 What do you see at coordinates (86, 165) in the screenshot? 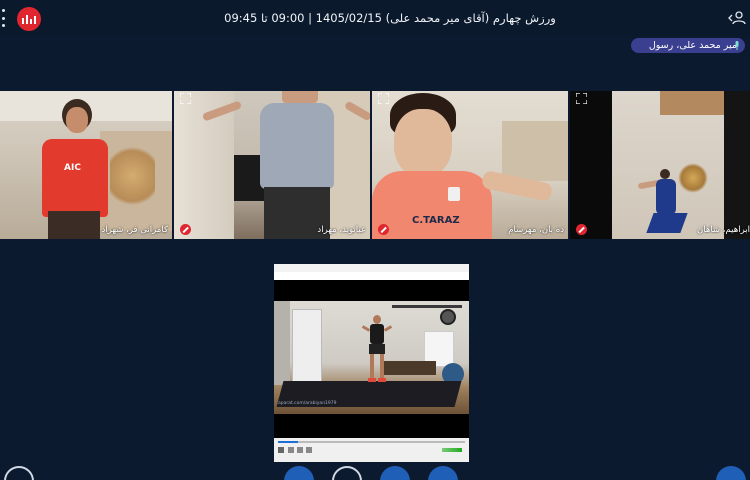
I see `participant-tile: AIC کامرانی فر، شهراد` at bounding box center [86, 165].